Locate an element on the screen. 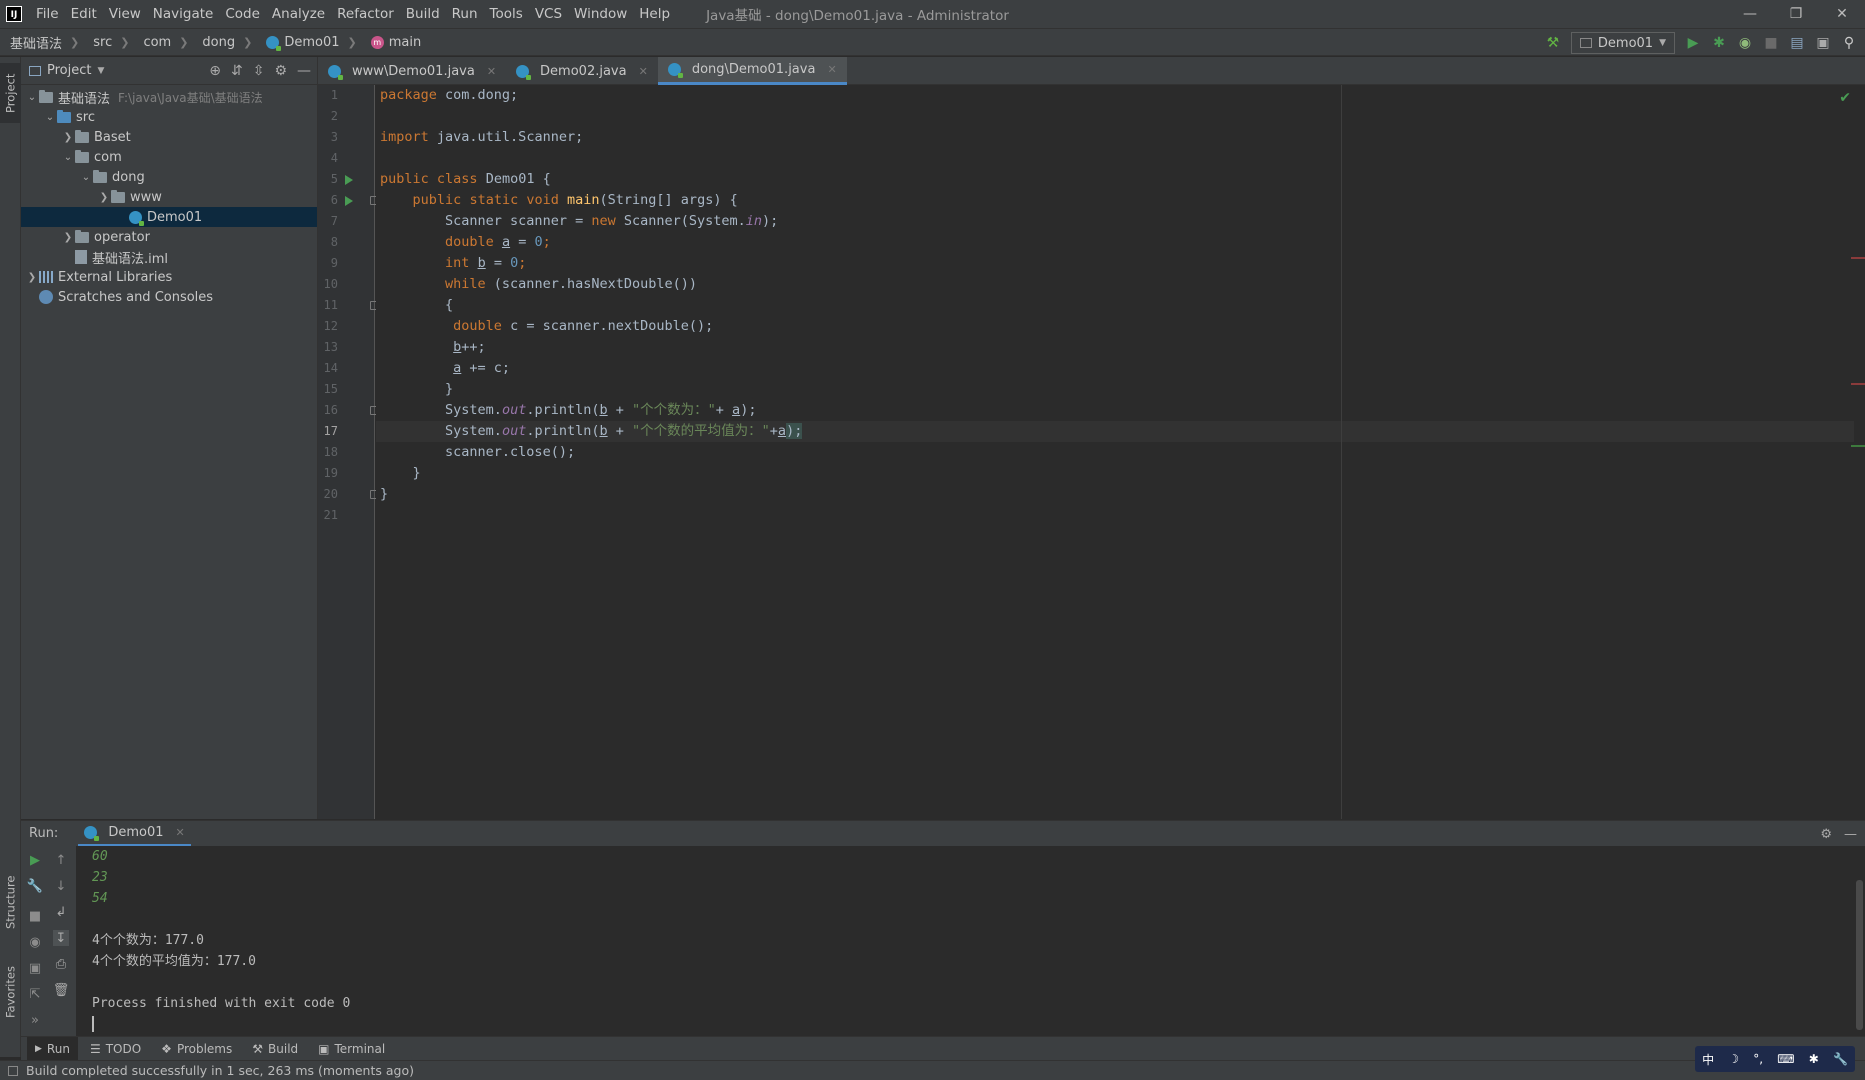 This screenshot has height=1080, width=1865. menu-view: View is located at coordinates (125, 14).